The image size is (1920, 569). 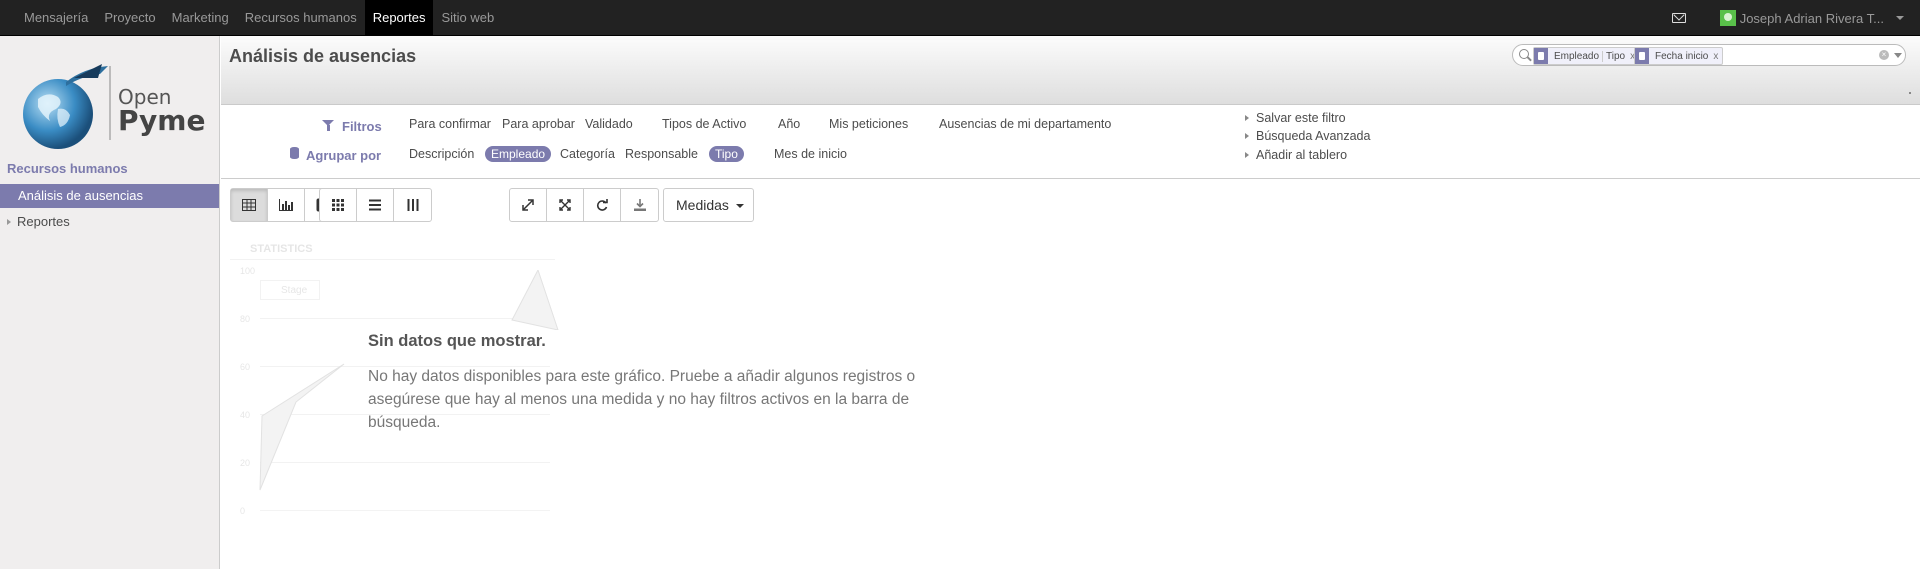 What do you see at coordinates (243, 511) in the screenshot?
I see `tick-label: 0` at bounding box center [243, 511].